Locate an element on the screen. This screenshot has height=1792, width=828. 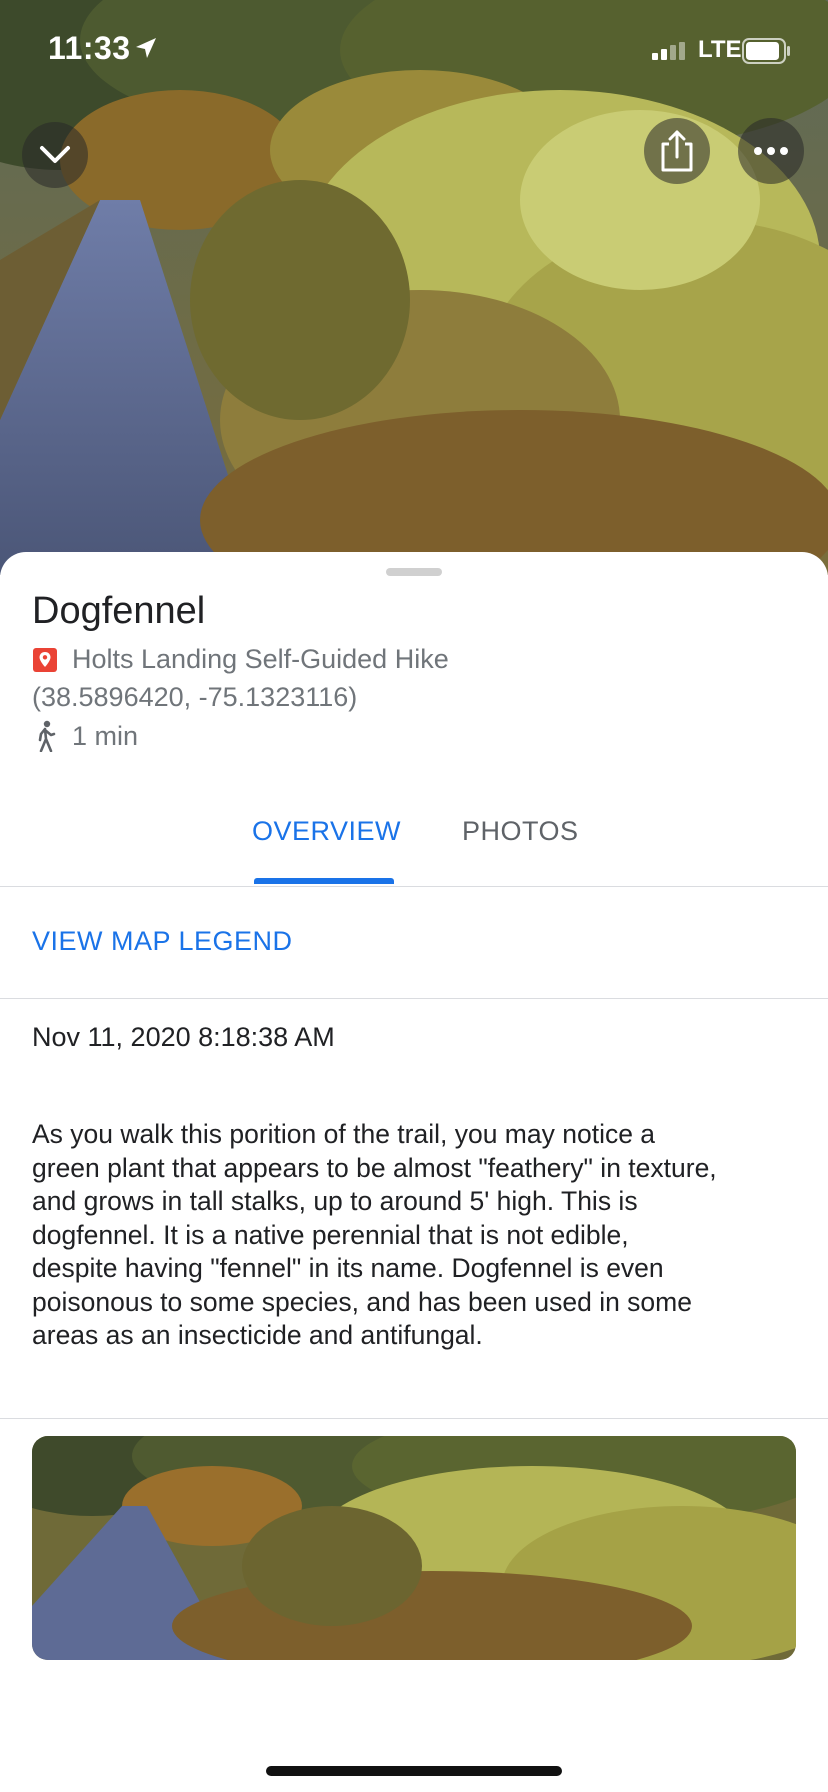
walk-time-row: 1 min is located at coordinates (85, 736).